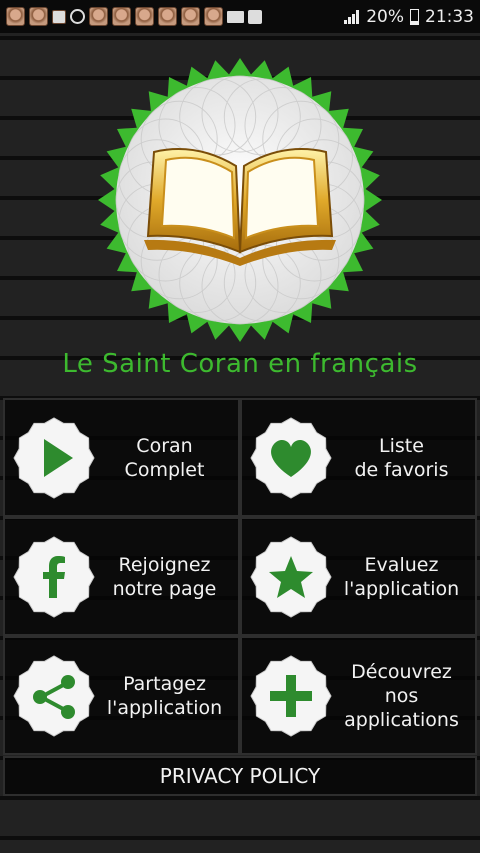 The width and height of the screenshot is (480, 853). What do you see at coordinates (358, 576) in the screenshot?
I see `menu-evaluez-button: Evaluez l'application` at bounding box center [358, 576].